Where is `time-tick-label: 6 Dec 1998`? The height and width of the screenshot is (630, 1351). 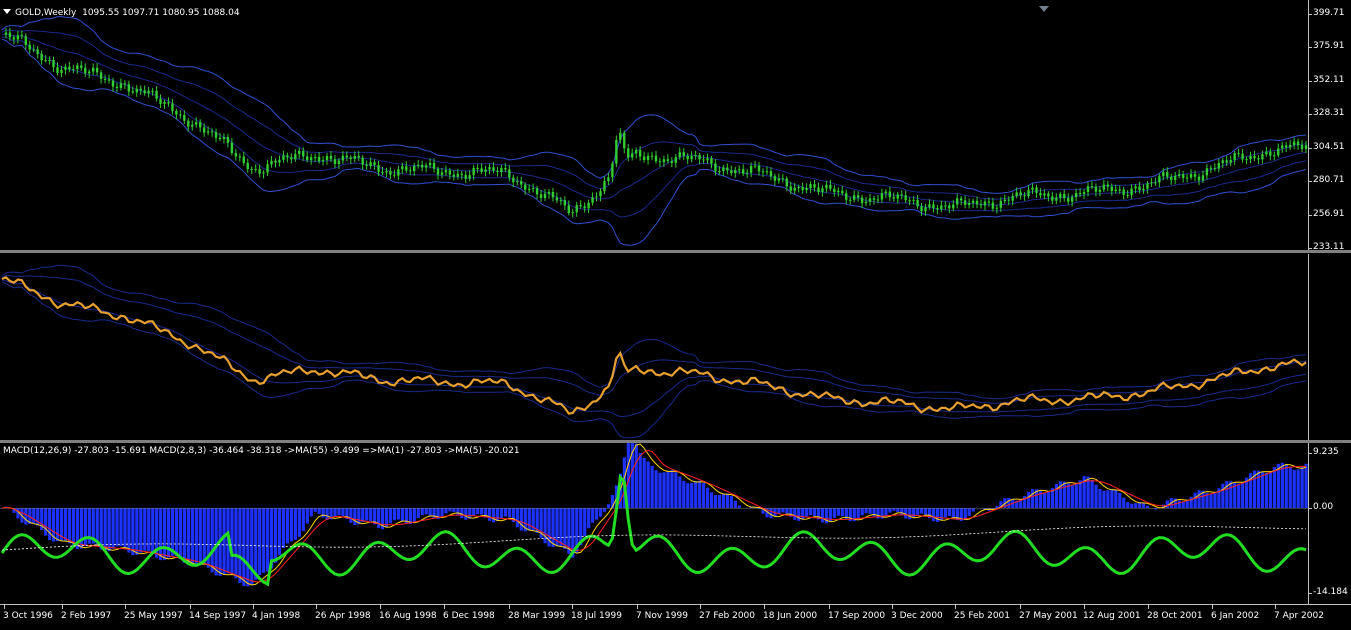 time-tick-label: 6 Dec 1998 is located at coordinates (469, 616).